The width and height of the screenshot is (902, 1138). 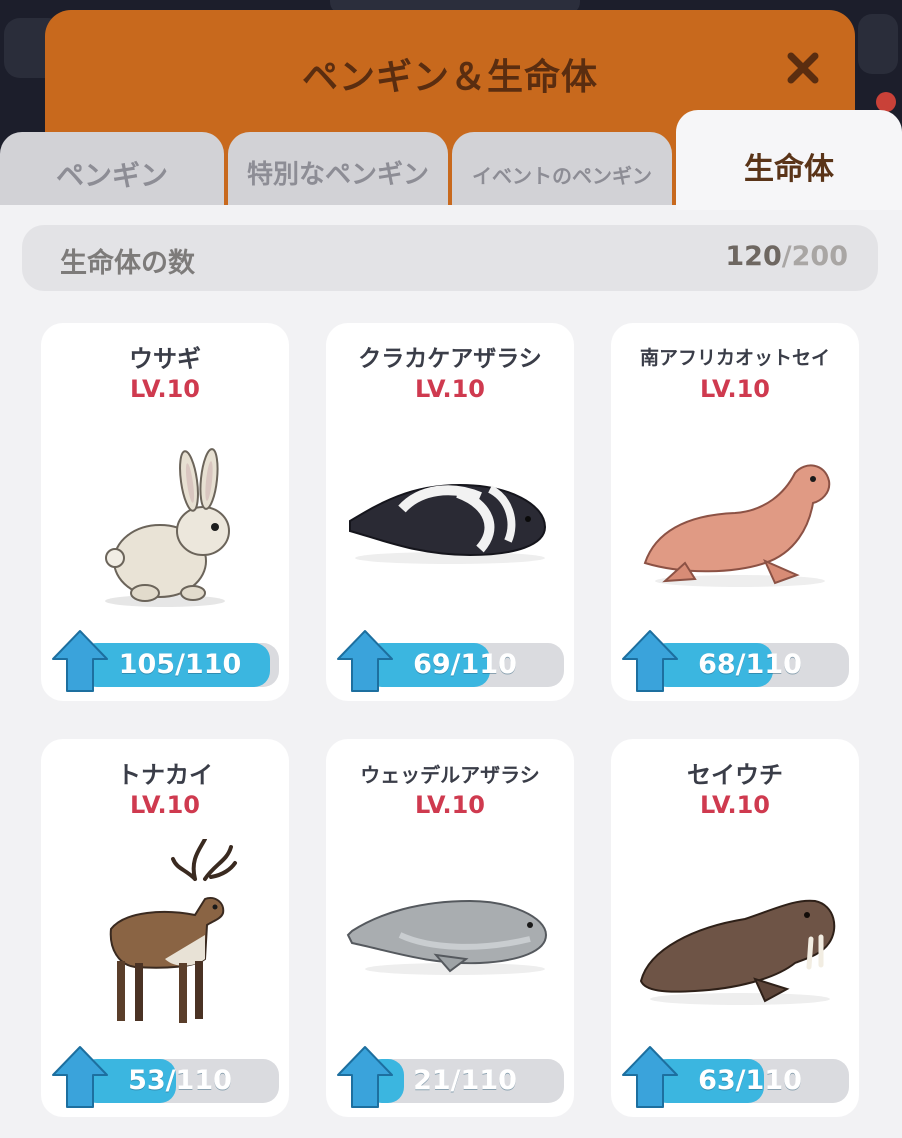 I want to click on creature-card-ribbon-seal: クラカケアザラシ LV.10 69/110, so click(x=450, y=512).